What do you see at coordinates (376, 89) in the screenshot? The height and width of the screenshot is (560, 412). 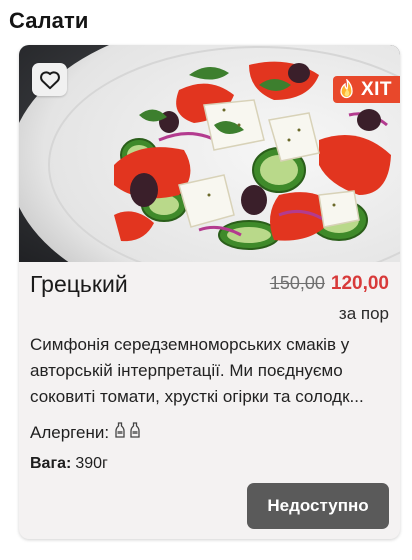 I see `hit-badge-label: ХІТ` at bounding box center [376, 89].